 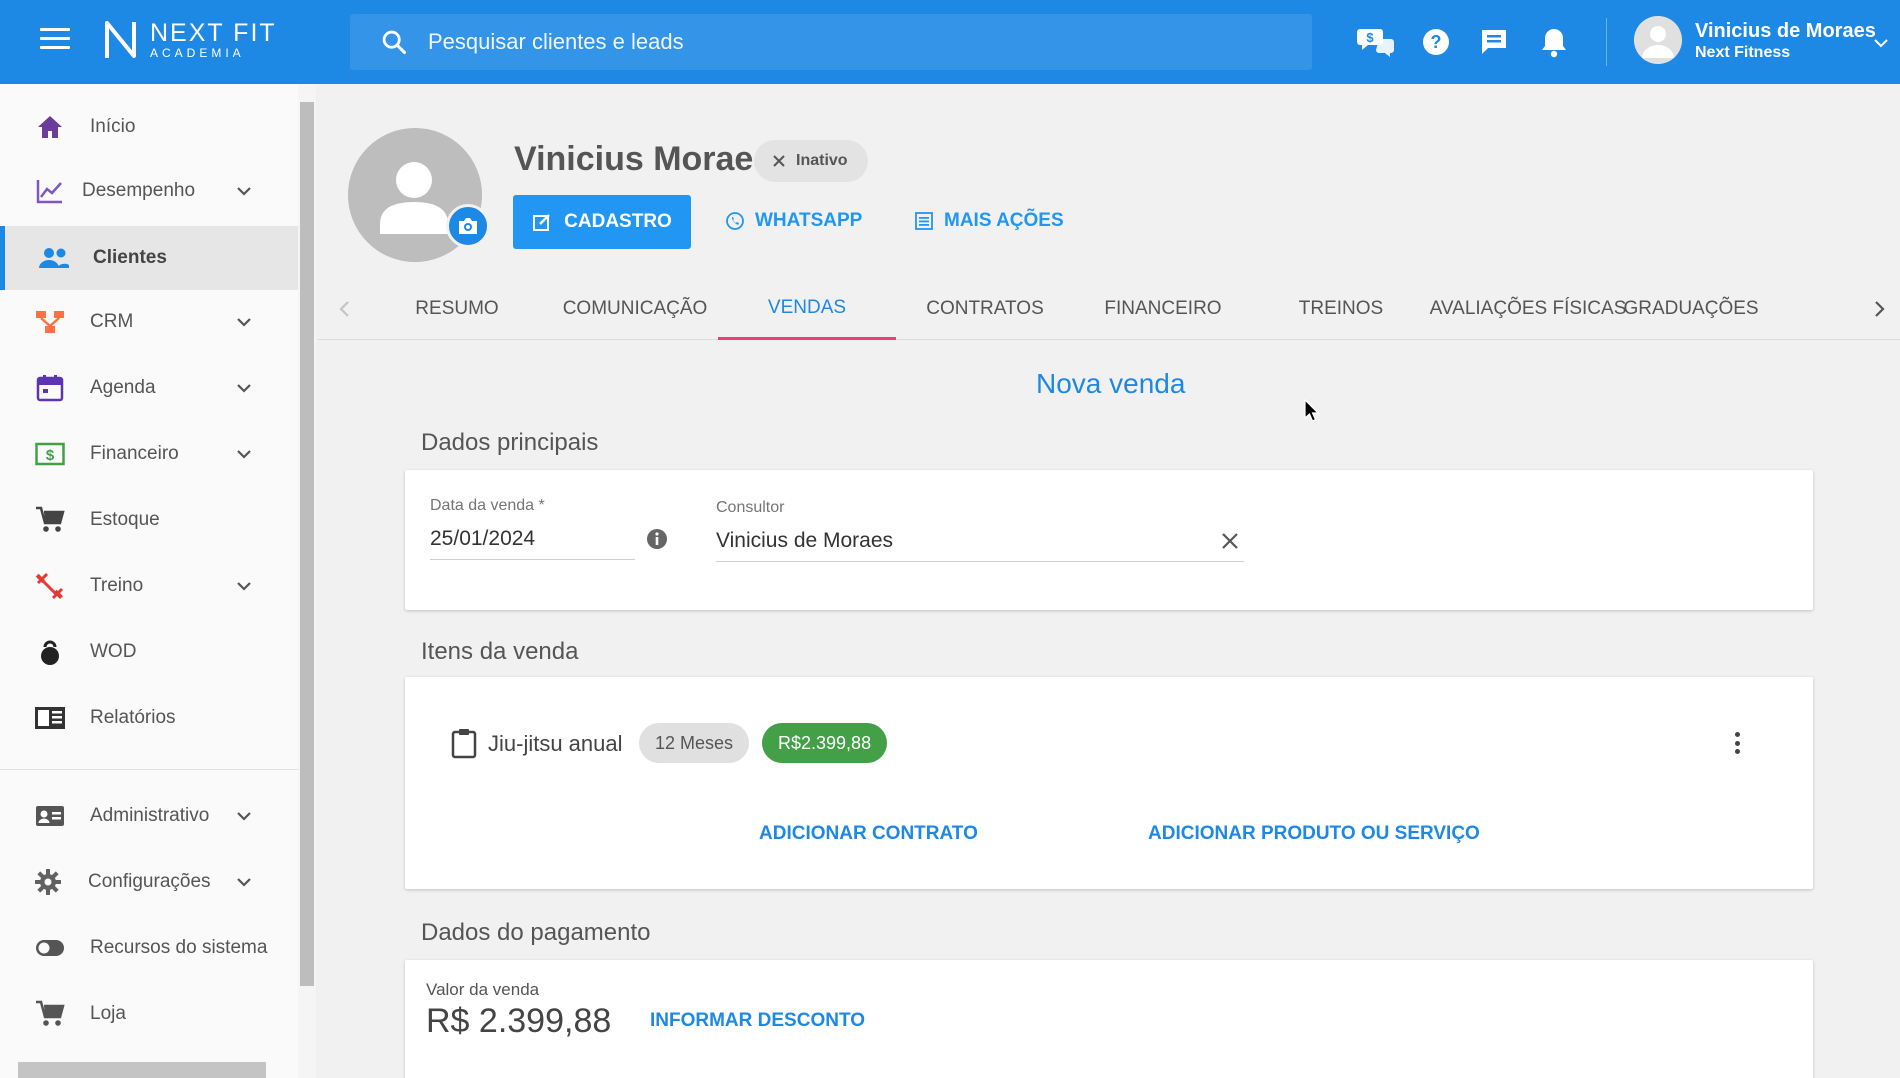 What do you see at coordinates (213, 33) in the screenshot?
I see `brand-name: NEXT FIT` at bounding box center [213, 33].